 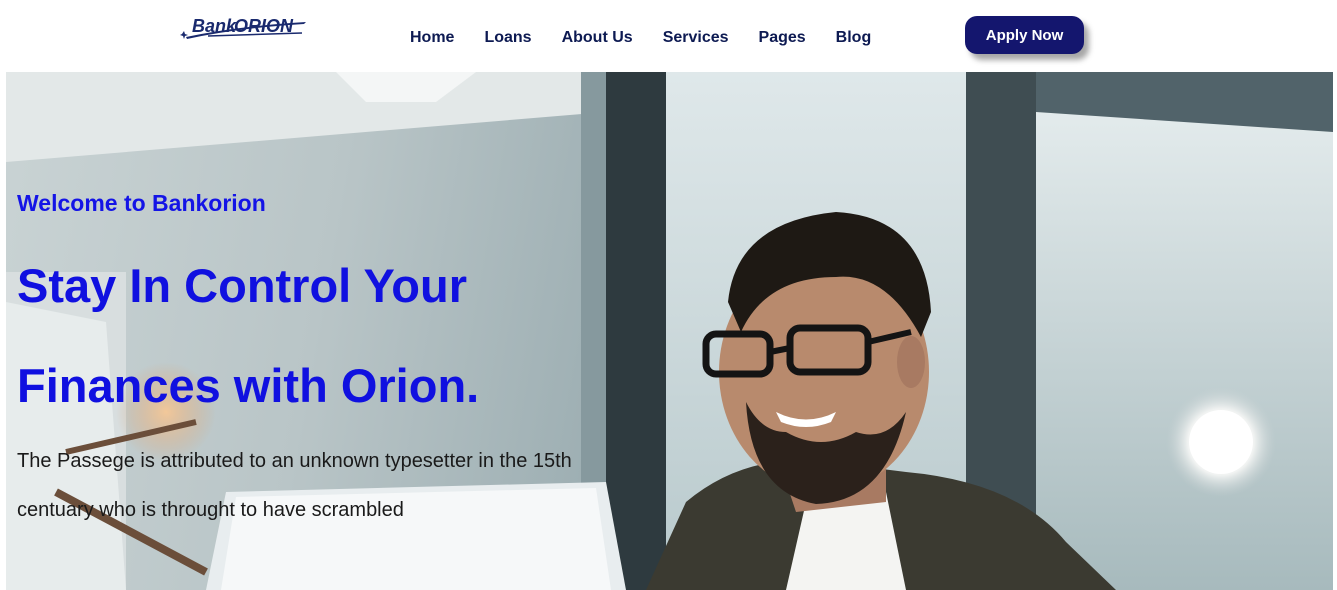 I want to click on hero-welcome-text: Welcome to Bankorion, so click(x=141, y=203).